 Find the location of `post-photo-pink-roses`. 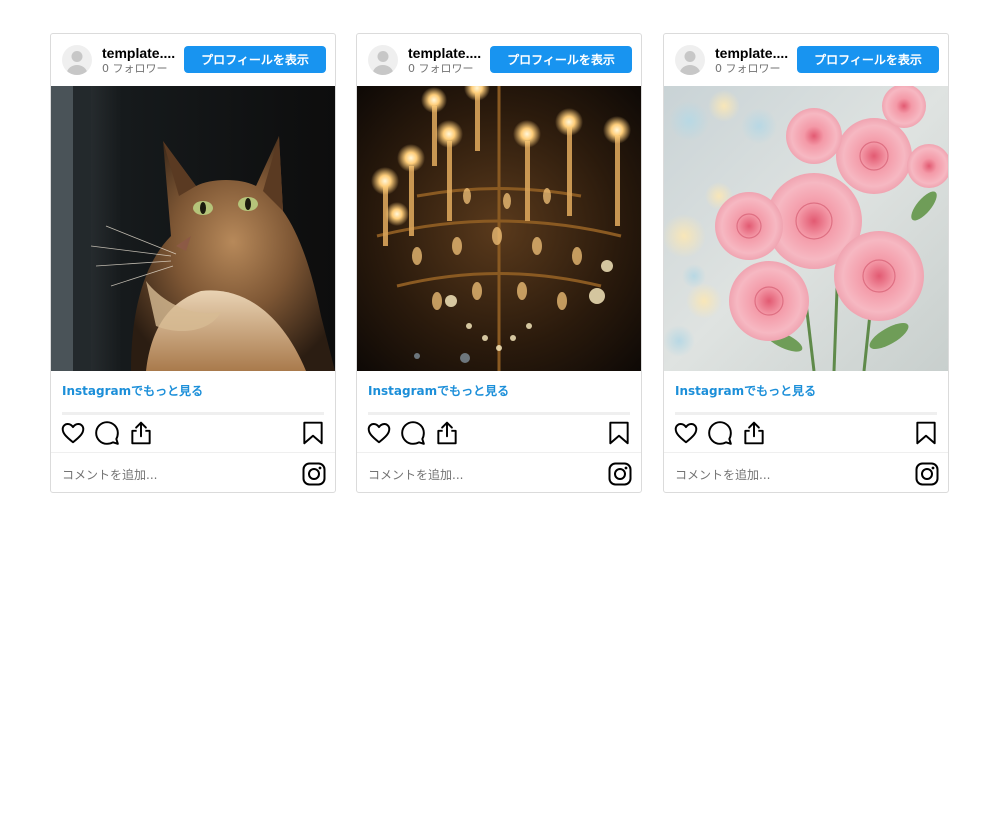

post-photo-pink-roses is located at coordinates (806, 228).